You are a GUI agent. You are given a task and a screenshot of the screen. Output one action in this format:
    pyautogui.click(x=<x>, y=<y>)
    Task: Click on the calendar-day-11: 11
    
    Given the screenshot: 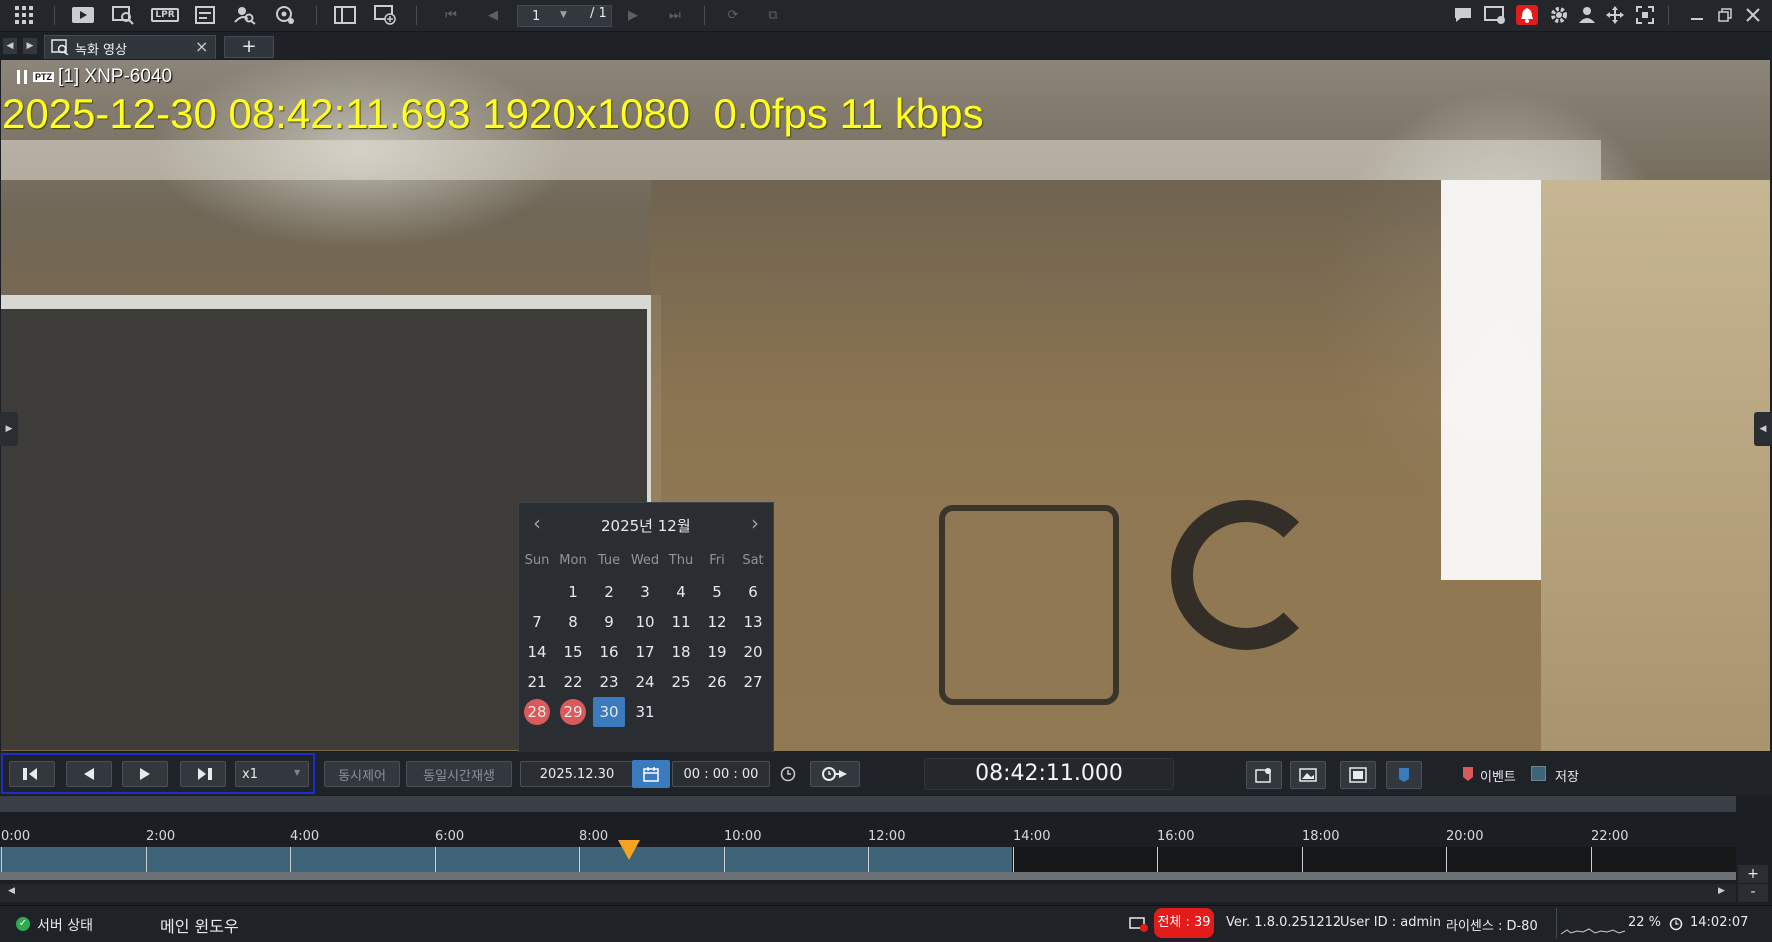 What is the action you would take?
    pyautogui.click(x=681, y=622)
    